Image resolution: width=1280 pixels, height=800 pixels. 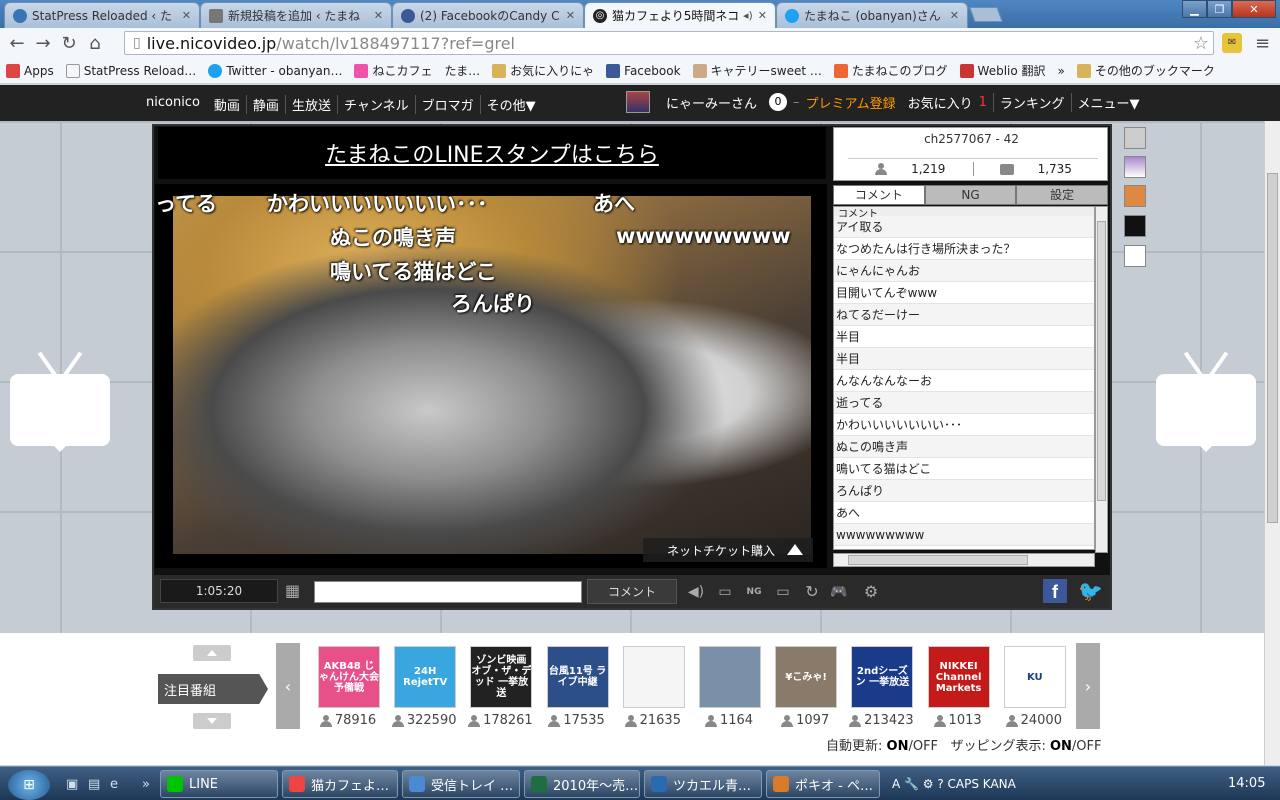 What do you see at coordinates (879, 195) in the screenshot?
I see `tab-comments: コメント` at bounding box center [879, 195].